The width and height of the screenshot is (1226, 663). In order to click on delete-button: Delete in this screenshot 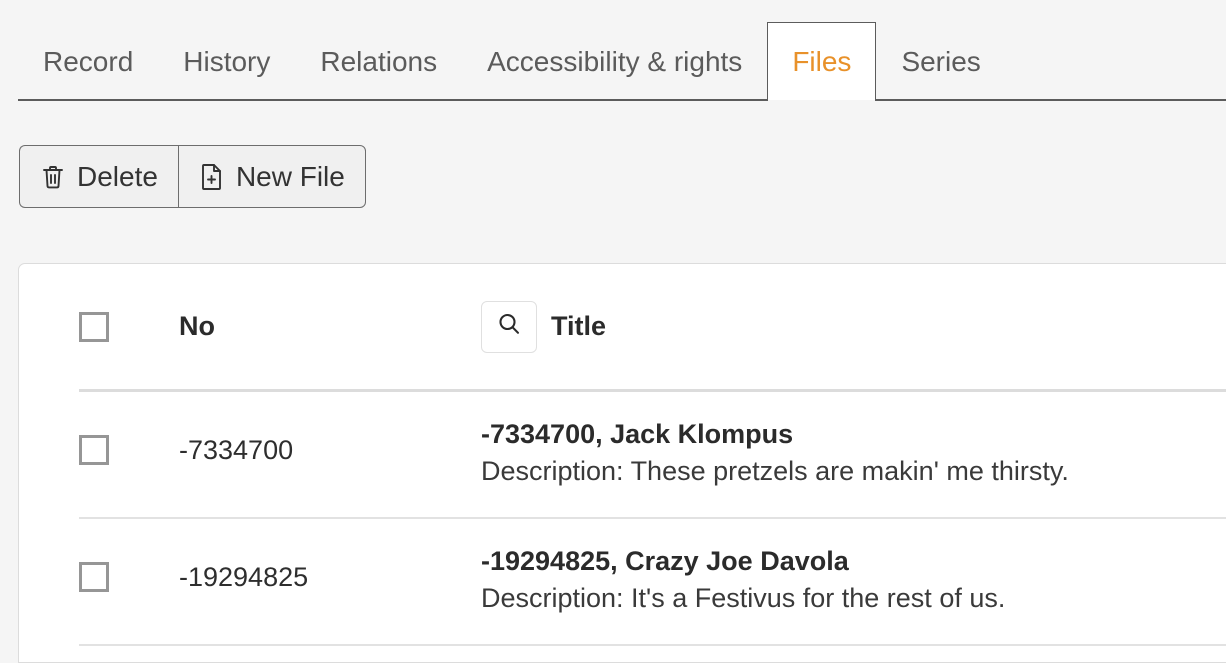, I will do `click(98, 176)`.